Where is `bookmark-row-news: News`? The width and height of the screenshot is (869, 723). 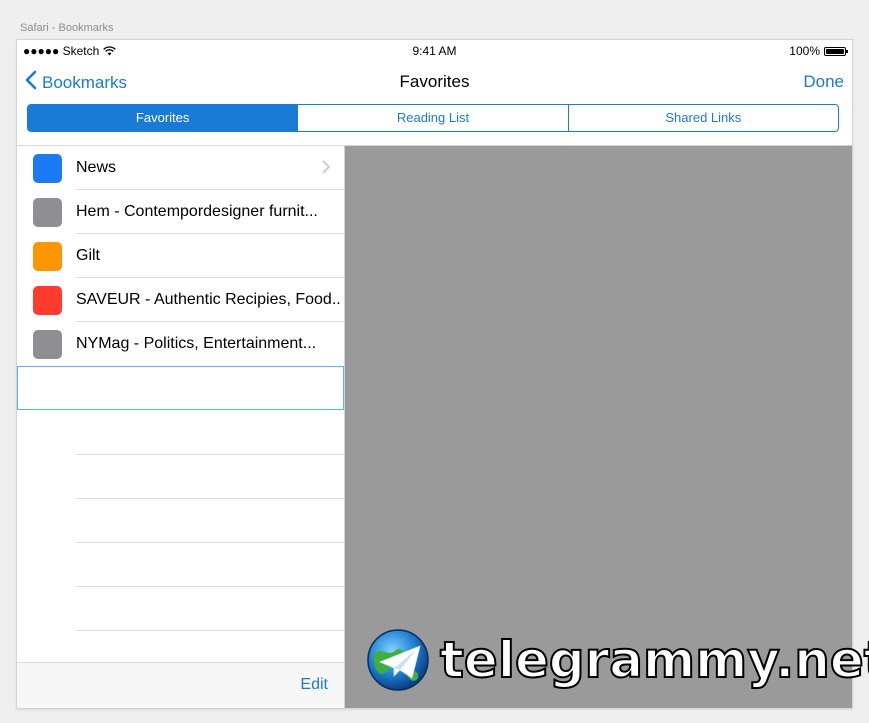 bookmark-row-news: News is located at coordinates (180, 168).